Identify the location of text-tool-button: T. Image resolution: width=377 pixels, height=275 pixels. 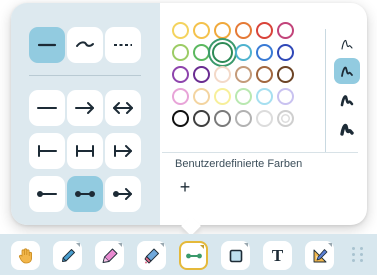
(277, 255).